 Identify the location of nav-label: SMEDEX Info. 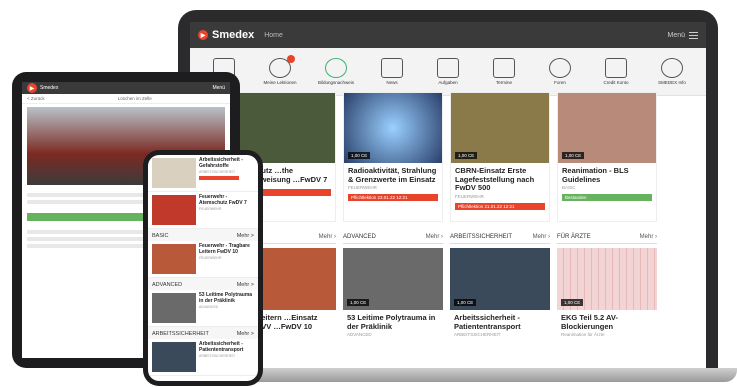
(672, 82).